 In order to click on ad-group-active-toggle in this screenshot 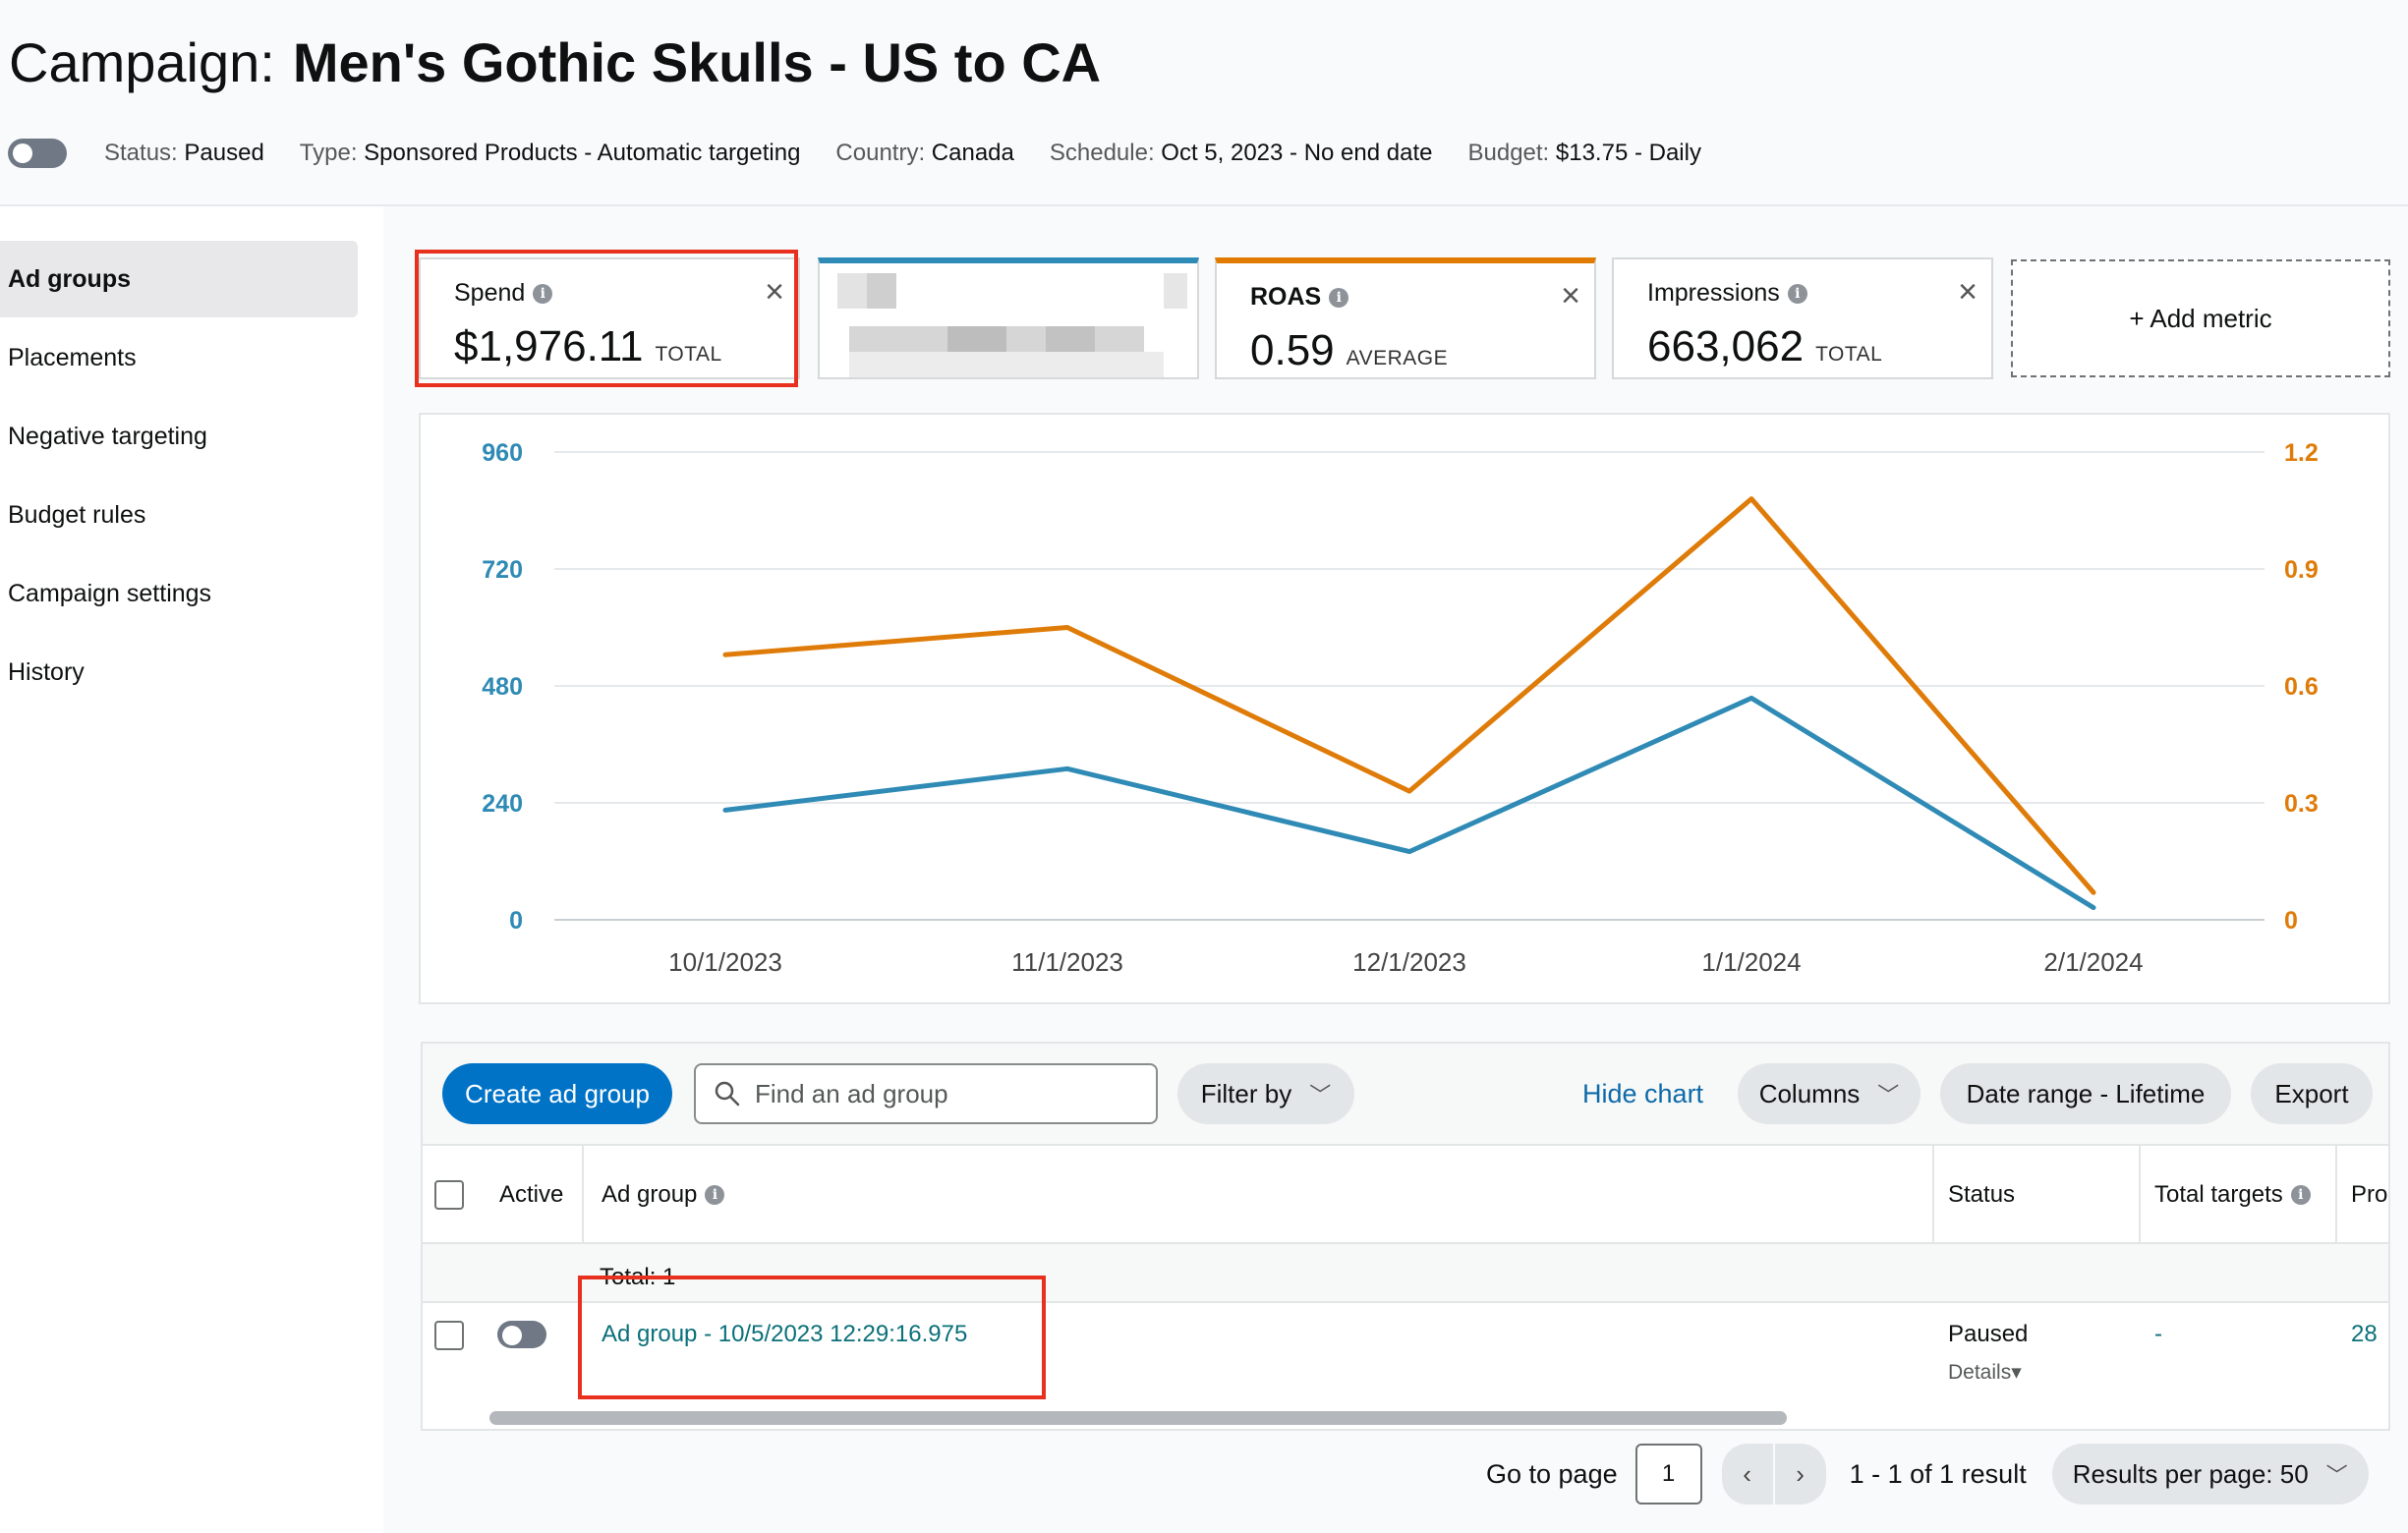, I will do `click(522, 1334)`.